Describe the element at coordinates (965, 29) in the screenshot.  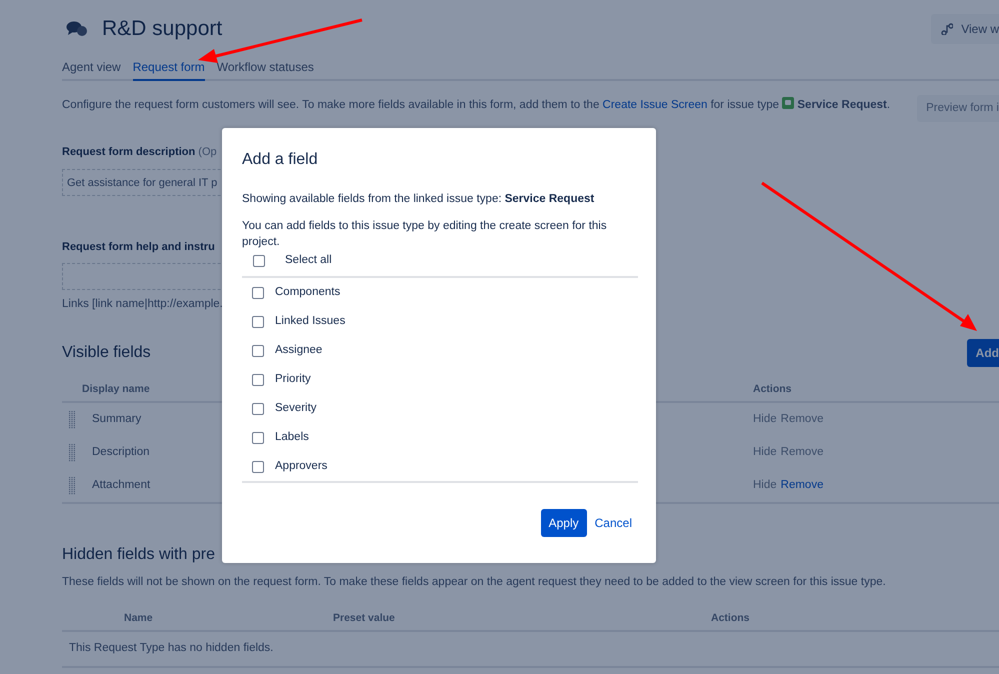
I see `view-workflow-button: View w` at that location.